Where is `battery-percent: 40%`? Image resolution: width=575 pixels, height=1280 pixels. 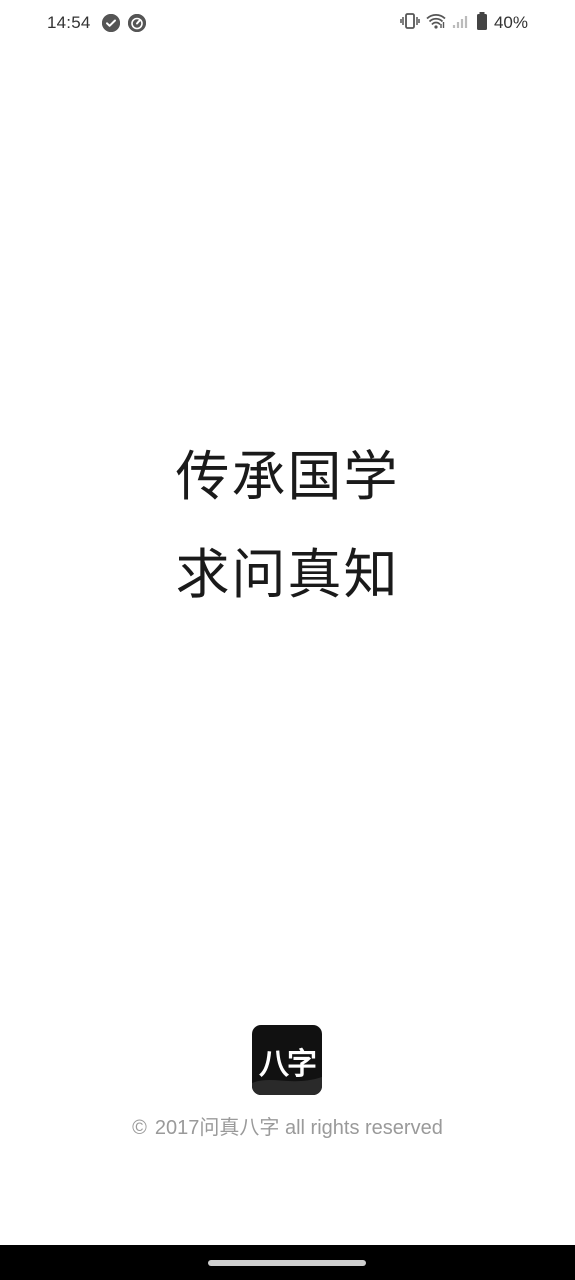
battery-percent: 40% is located at coordinates (510, 22).